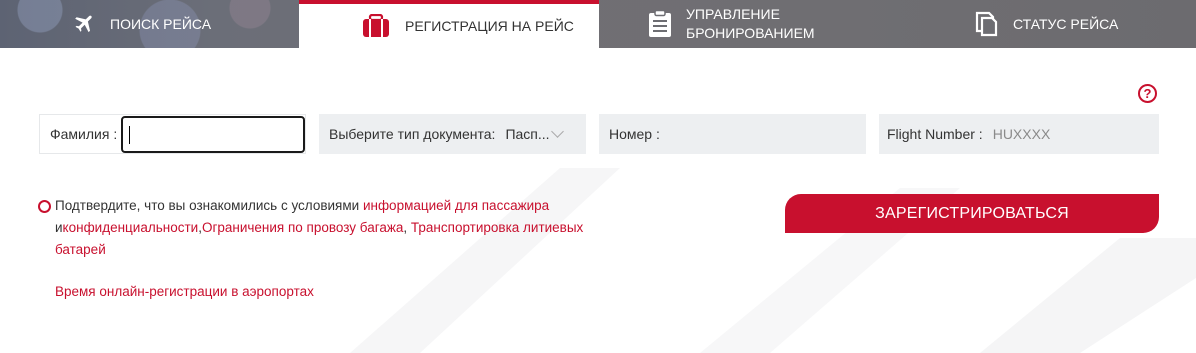 This screenshot has width=1196, height=353. What do you see at coordinates (634, 134) in the screenshot?
I see `document-number-label: Номер :` at bounding box center [634, 134].